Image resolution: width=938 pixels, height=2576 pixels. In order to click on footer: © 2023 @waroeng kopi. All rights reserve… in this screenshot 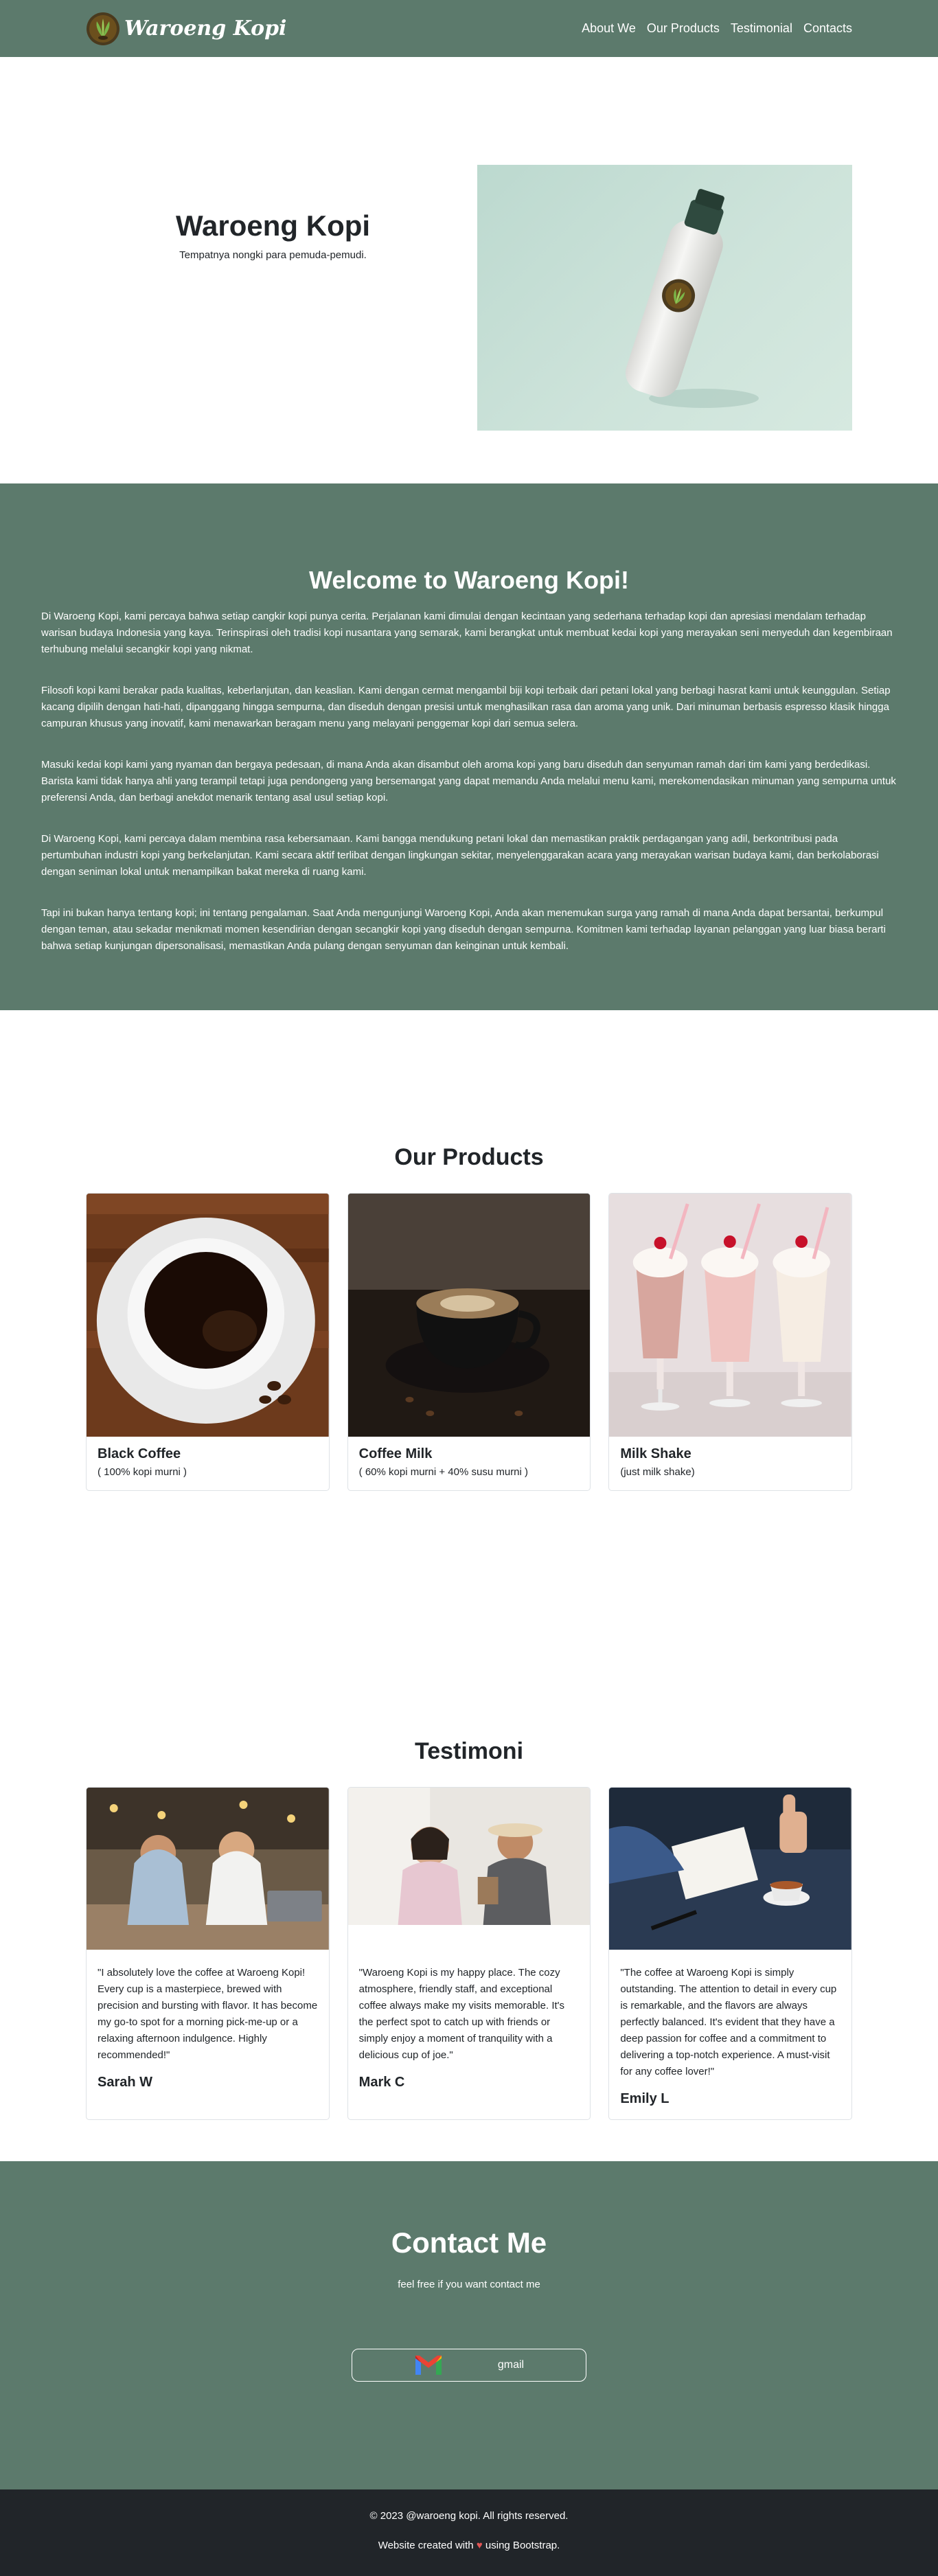, I will do `click(469, 2532)`.